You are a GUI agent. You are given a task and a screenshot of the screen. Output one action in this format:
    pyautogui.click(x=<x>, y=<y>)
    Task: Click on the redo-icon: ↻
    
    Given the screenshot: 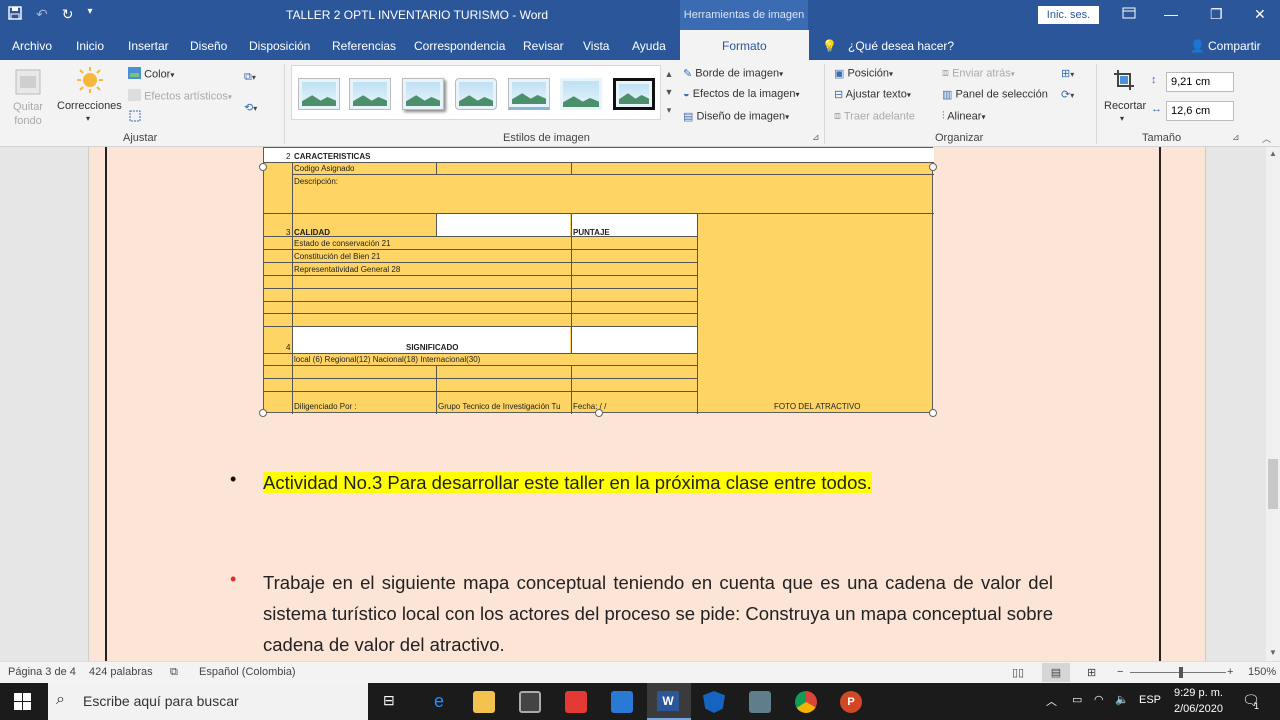 What is the action you would take?
    pyautogui.click(x=68, y=14)
    